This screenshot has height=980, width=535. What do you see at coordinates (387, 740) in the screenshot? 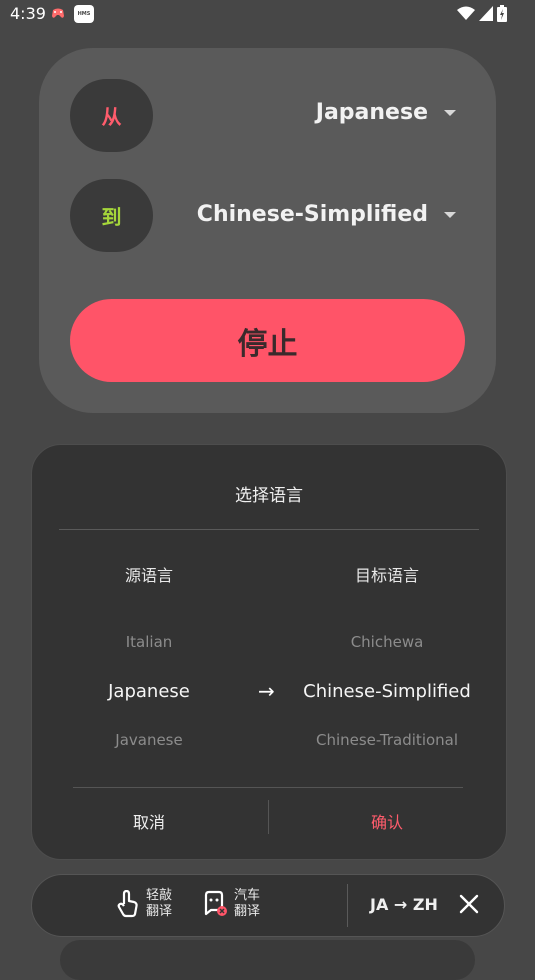
I see `target-picker-item: Chinese-Traditional` at bounding box center [387, 740].